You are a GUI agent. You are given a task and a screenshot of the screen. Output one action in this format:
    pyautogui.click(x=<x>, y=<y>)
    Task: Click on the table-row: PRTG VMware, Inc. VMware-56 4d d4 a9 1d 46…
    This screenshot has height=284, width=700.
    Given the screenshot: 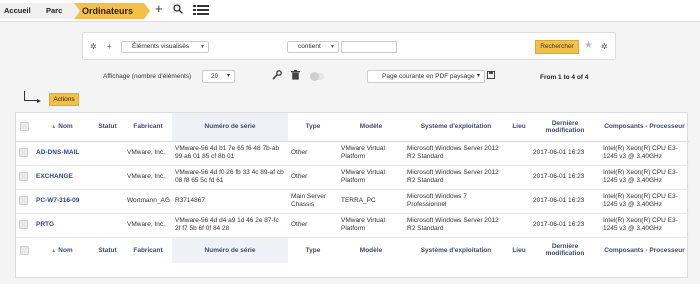 What is the action you would take?
    pyautogui.click(x=352, y=225)
    